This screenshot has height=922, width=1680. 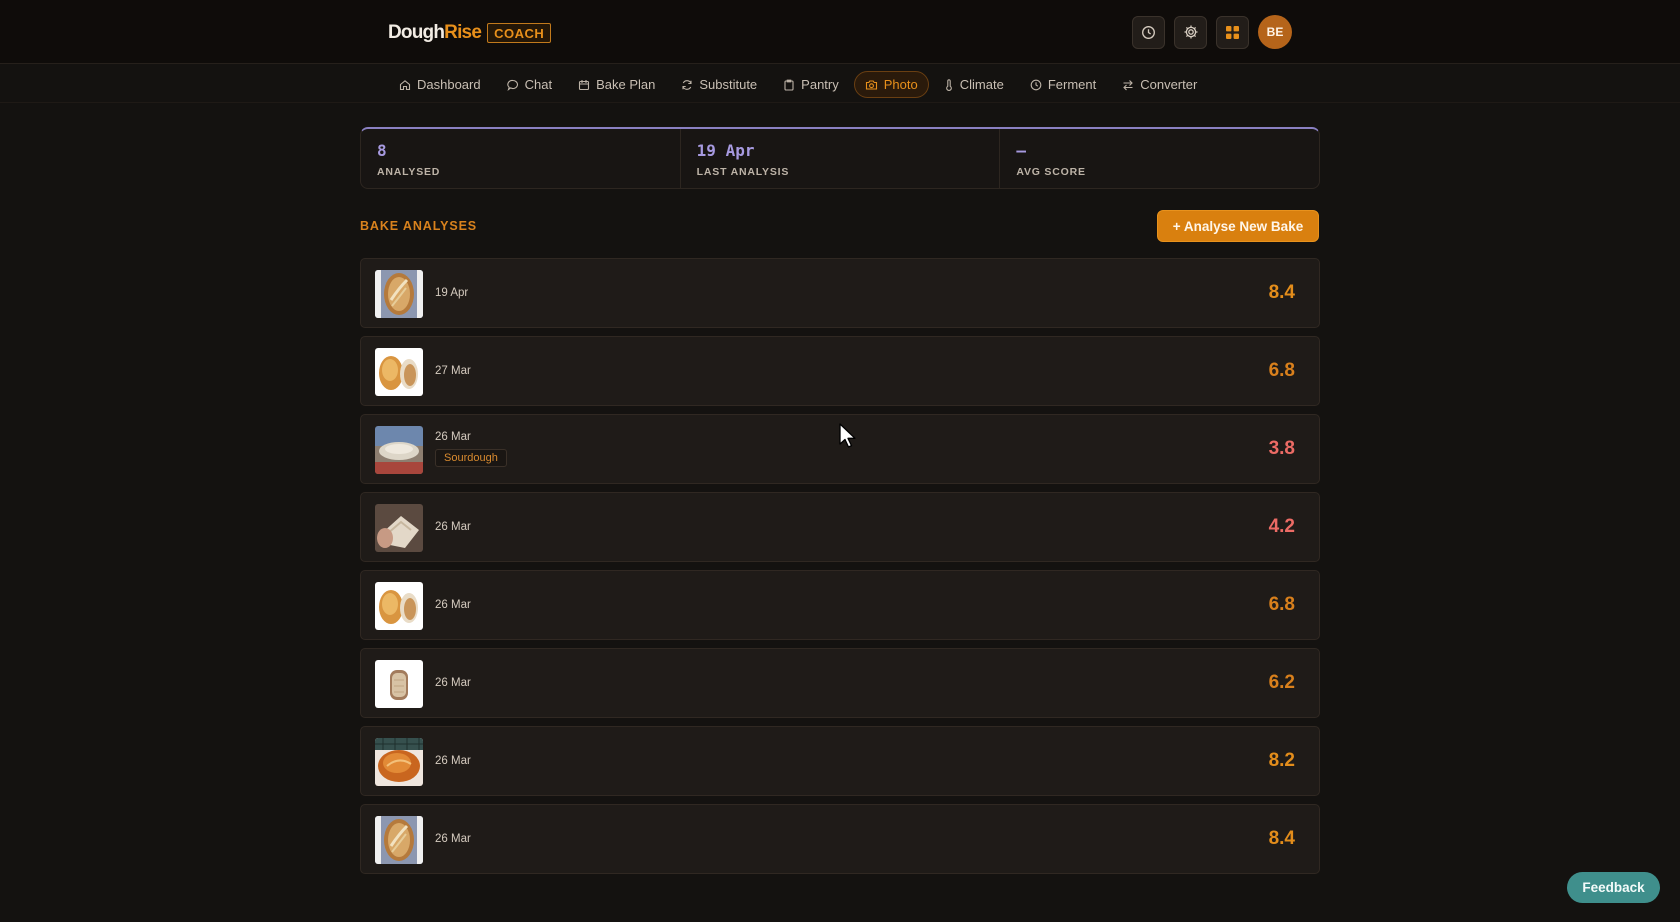 I want to click on analysis-score: 3.8, so click(x=1281, y=448).